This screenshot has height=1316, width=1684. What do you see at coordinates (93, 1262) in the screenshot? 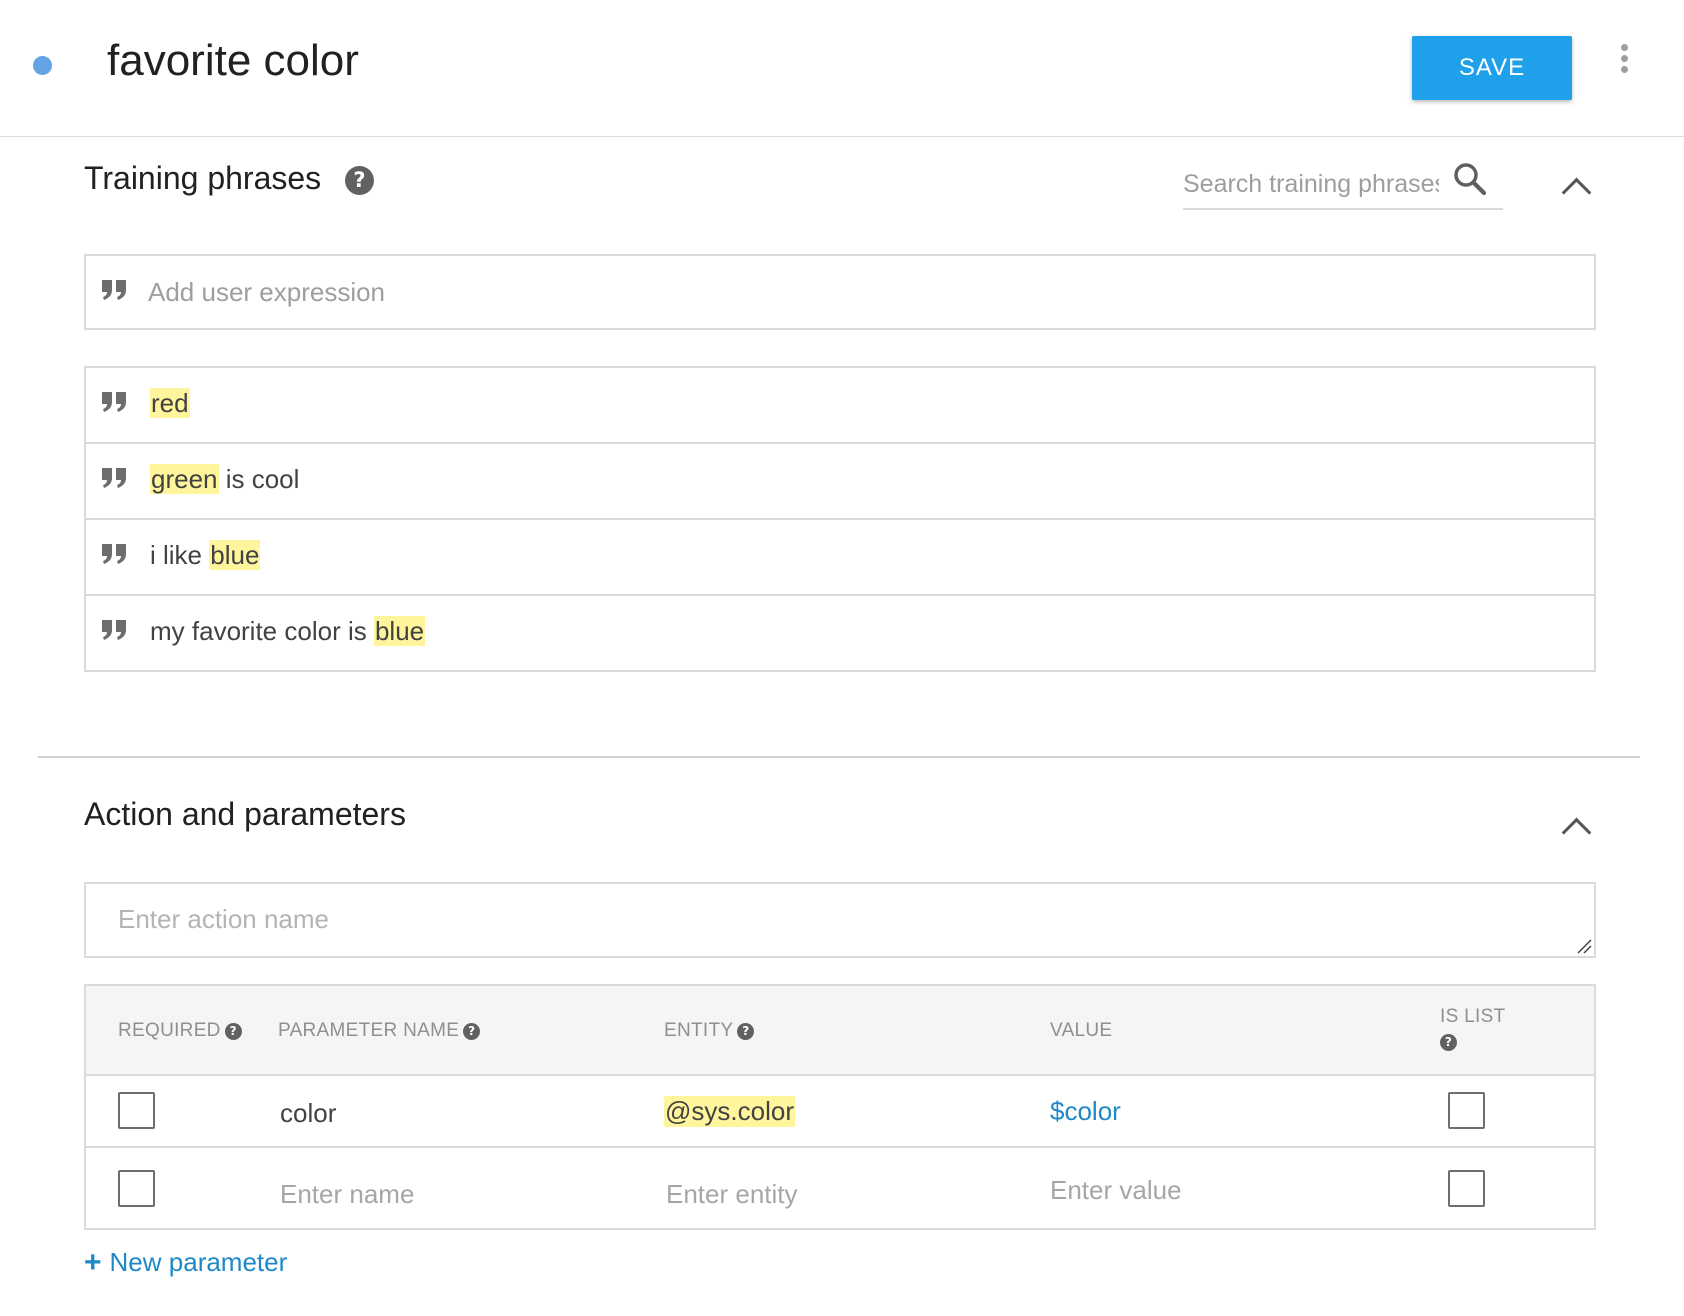
I see `plus-icon: +` at bounding box center [93, 1262].